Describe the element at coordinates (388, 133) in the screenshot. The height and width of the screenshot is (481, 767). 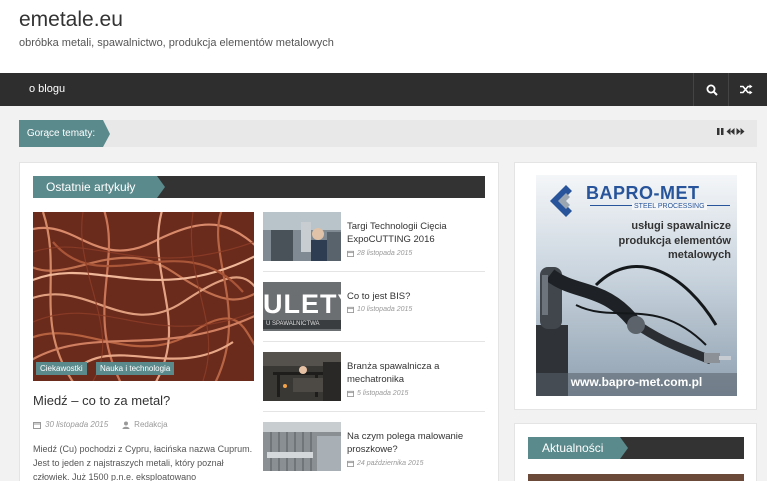
I see `hot-topics-ticker: Gorące tematy:` at that location.